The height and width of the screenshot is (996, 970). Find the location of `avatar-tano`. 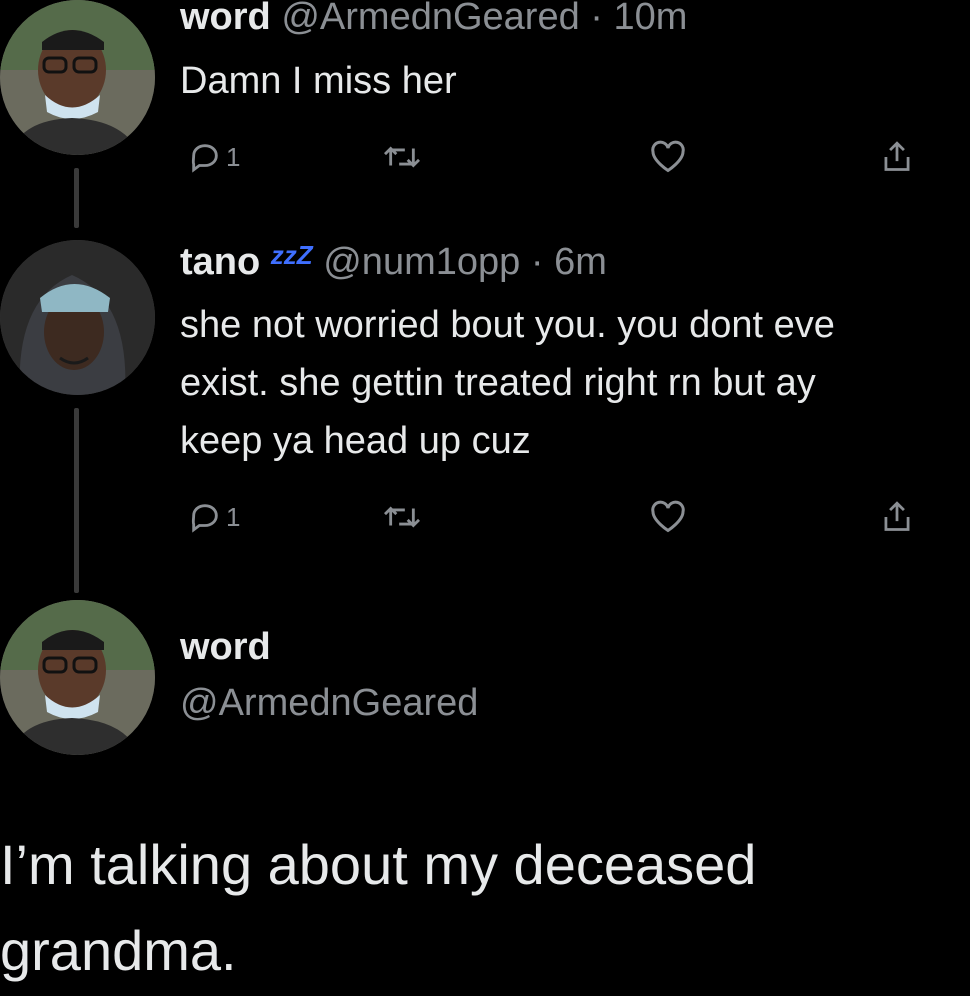

avatar-tano is located at coordinates (77, 317).